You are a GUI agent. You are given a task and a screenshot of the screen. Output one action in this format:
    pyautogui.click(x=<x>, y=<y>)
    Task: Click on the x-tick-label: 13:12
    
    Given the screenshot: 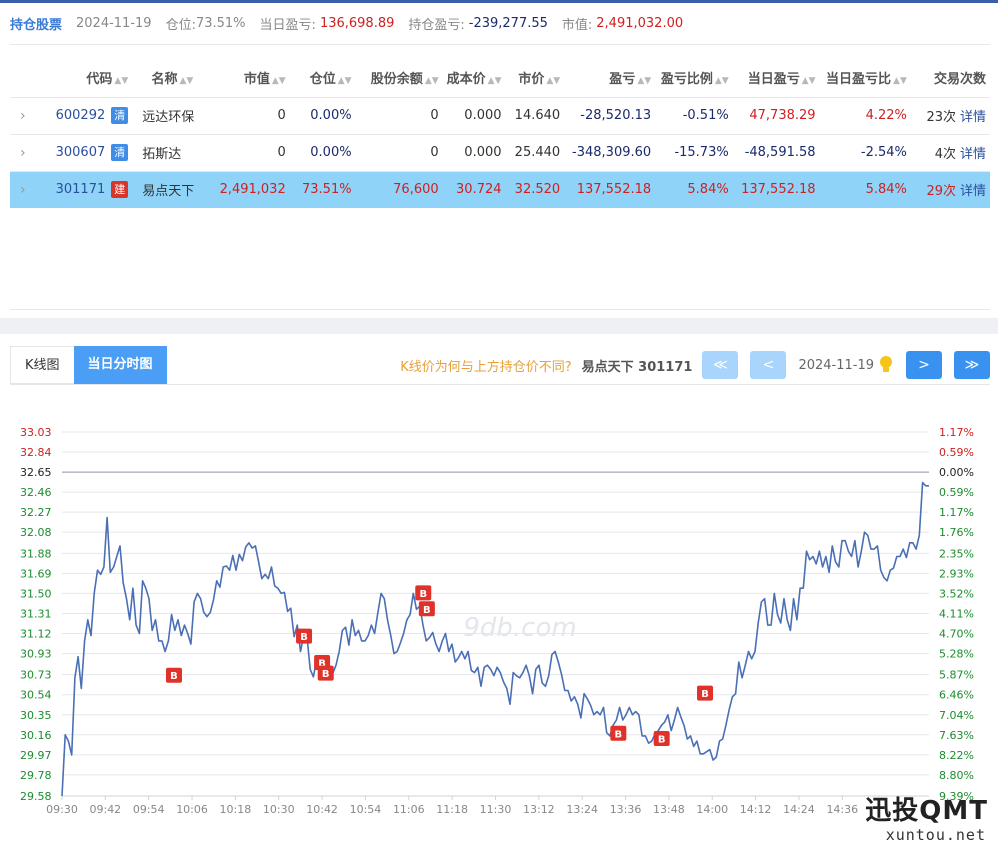 What is the action you would take?
    pyautogui.click(x=539, y=809)
    